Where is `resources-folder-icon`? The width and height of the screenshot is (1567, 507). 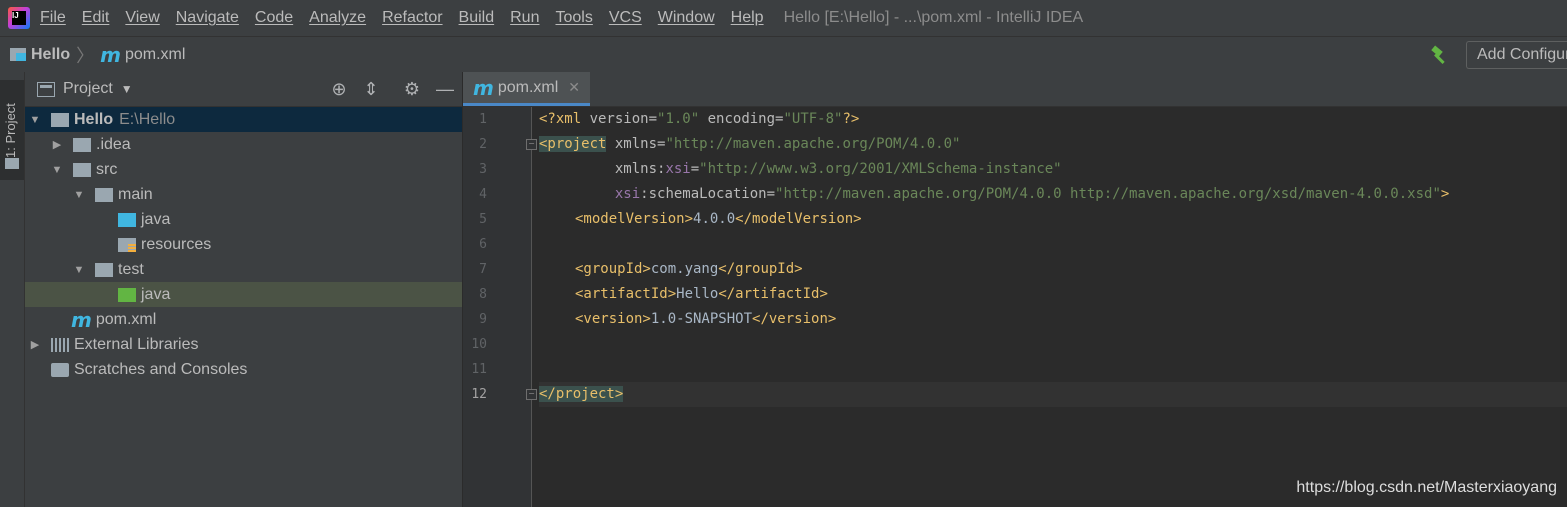
resources-folder-icon is located at coordinates (127, 244).